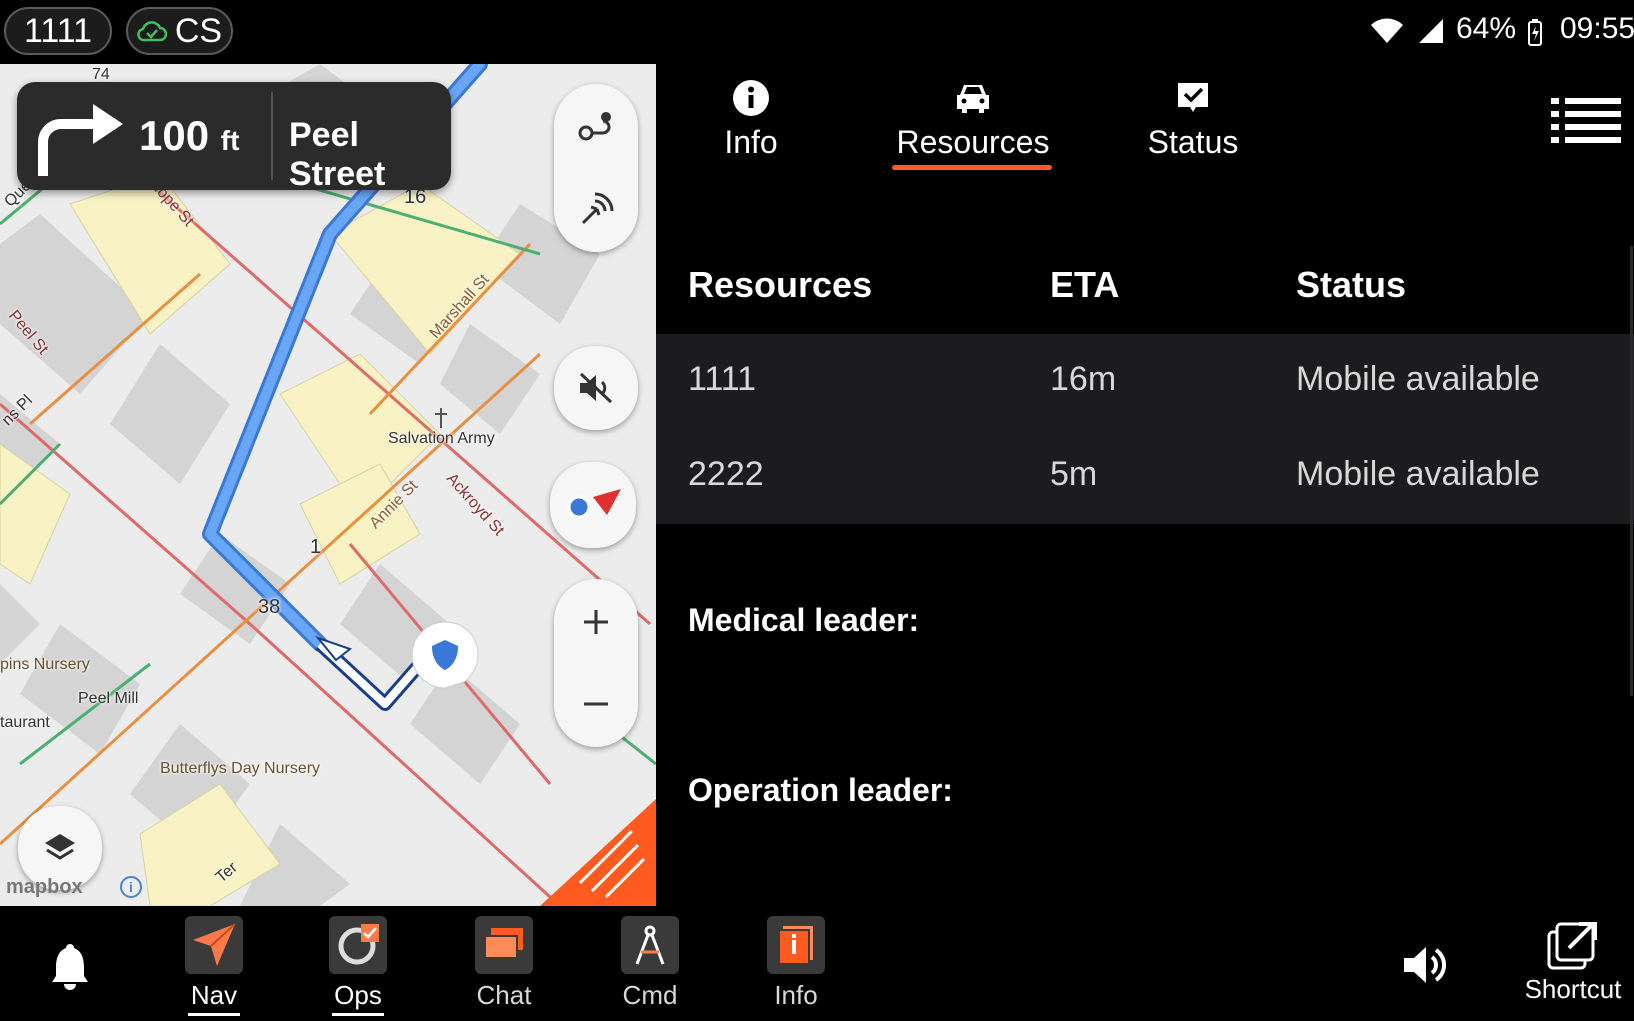  What do you see at coordinates (1145, 476) in the screenshot?
I see `table-row: 2222 5m Mobile available` at bounding box center [1145, 476].